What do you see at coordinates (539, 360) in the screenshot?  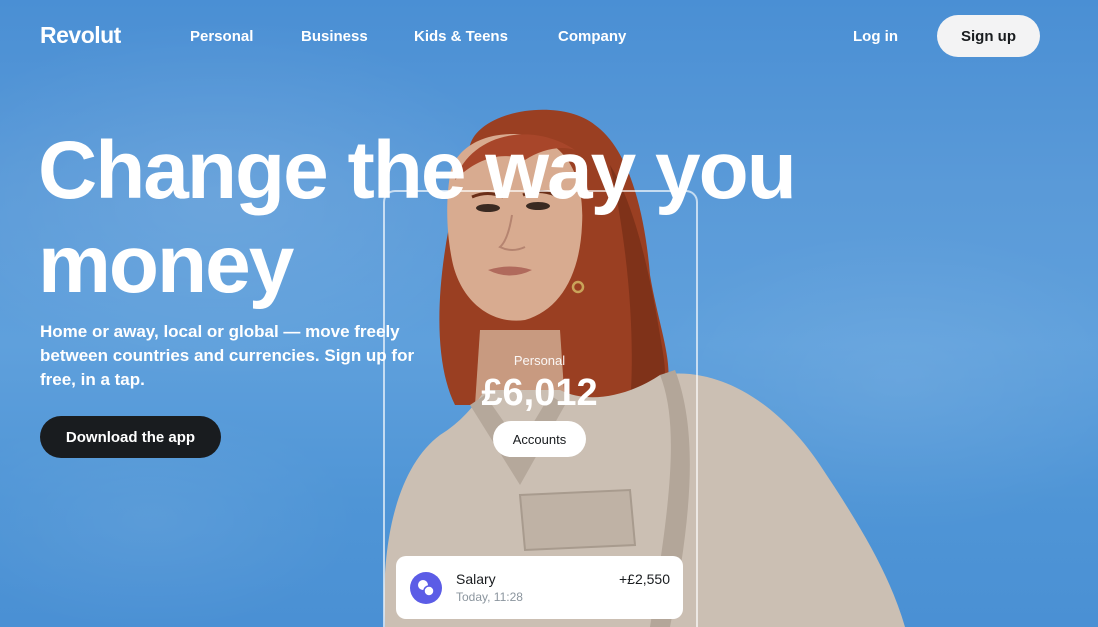 I see `account-label: Personal` at bounding box center [539, 360].